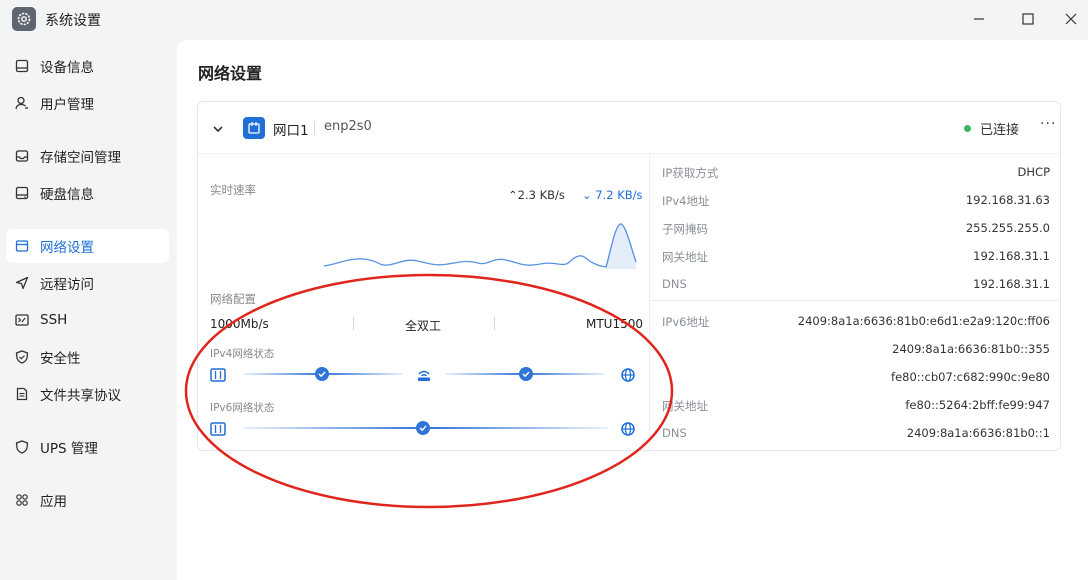 Image resolution: width=1088 pixels, height=580 pixels. Describe the element at coordinates (22, 357) in the screenshot. I see `shield-icon` at that location.